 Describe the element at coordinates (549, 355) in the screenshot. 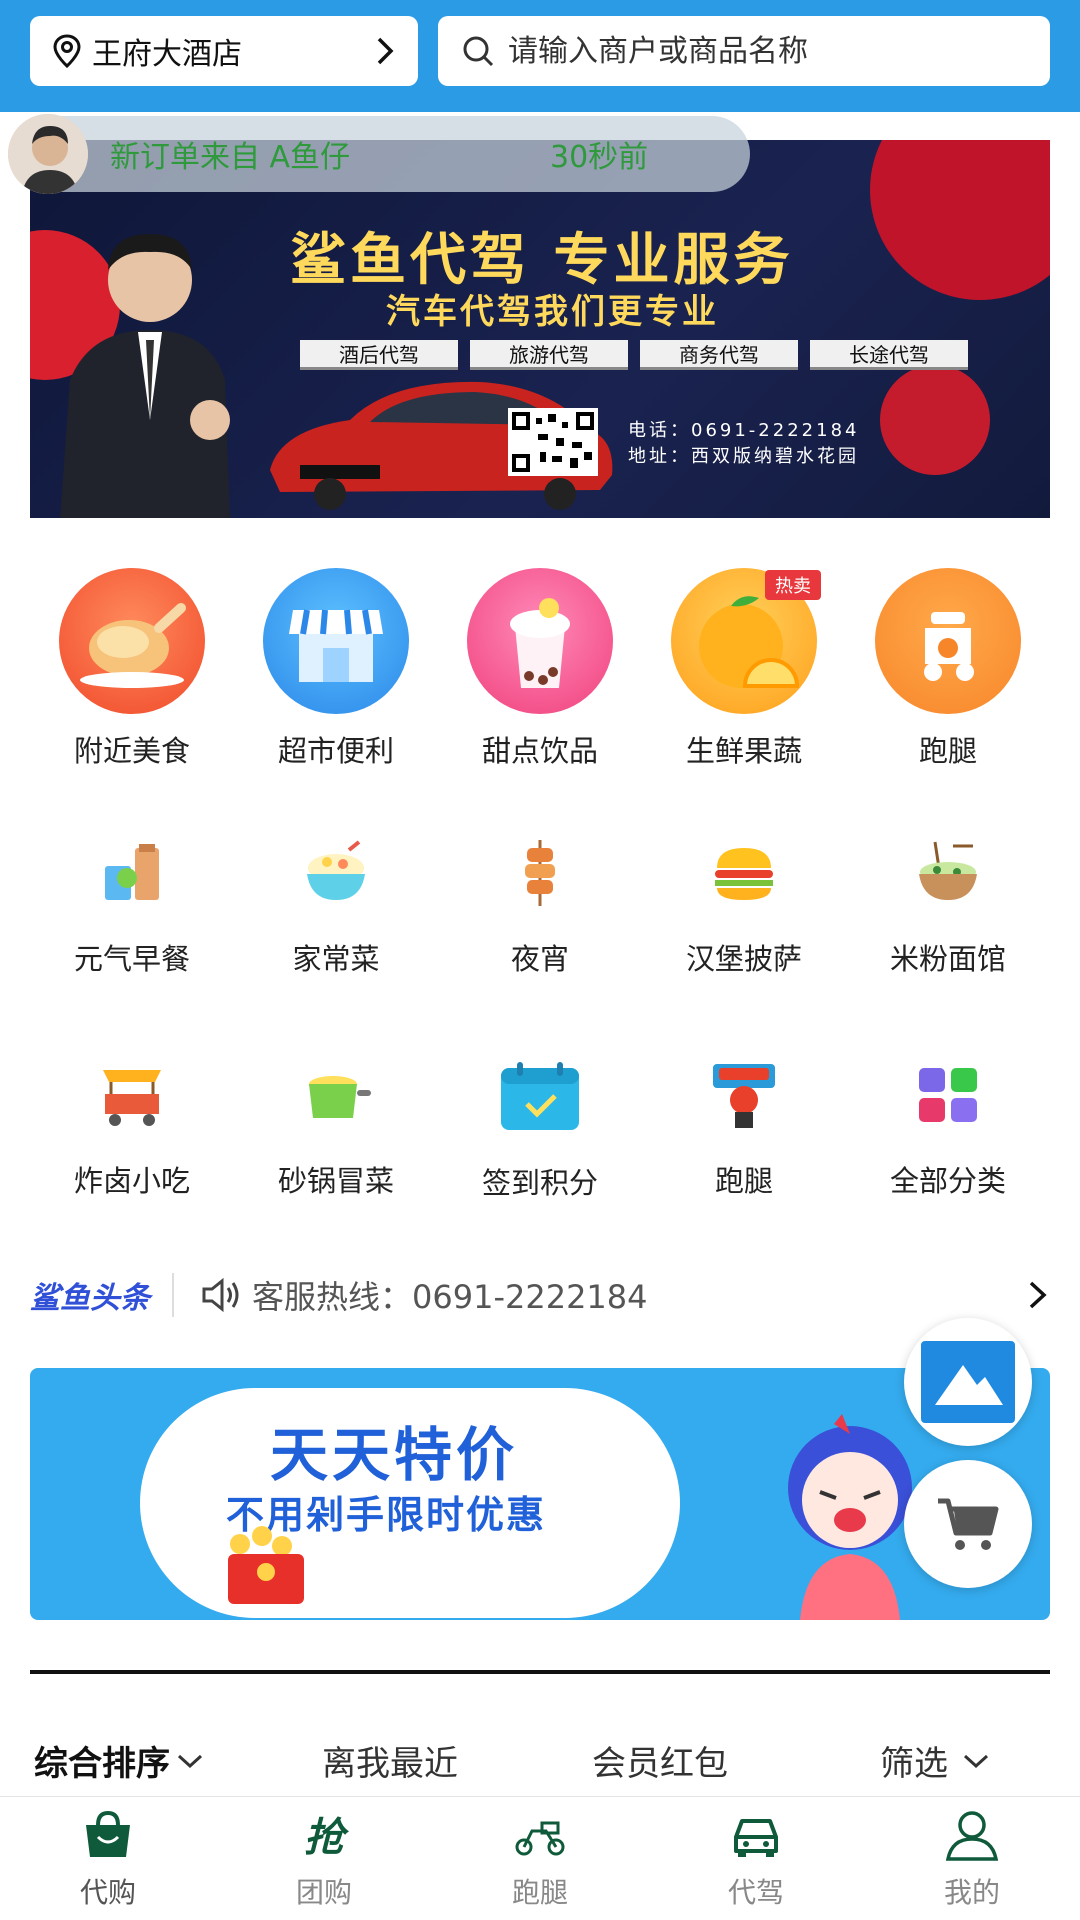

I see `service-tag: 旅游代驾` at that location.